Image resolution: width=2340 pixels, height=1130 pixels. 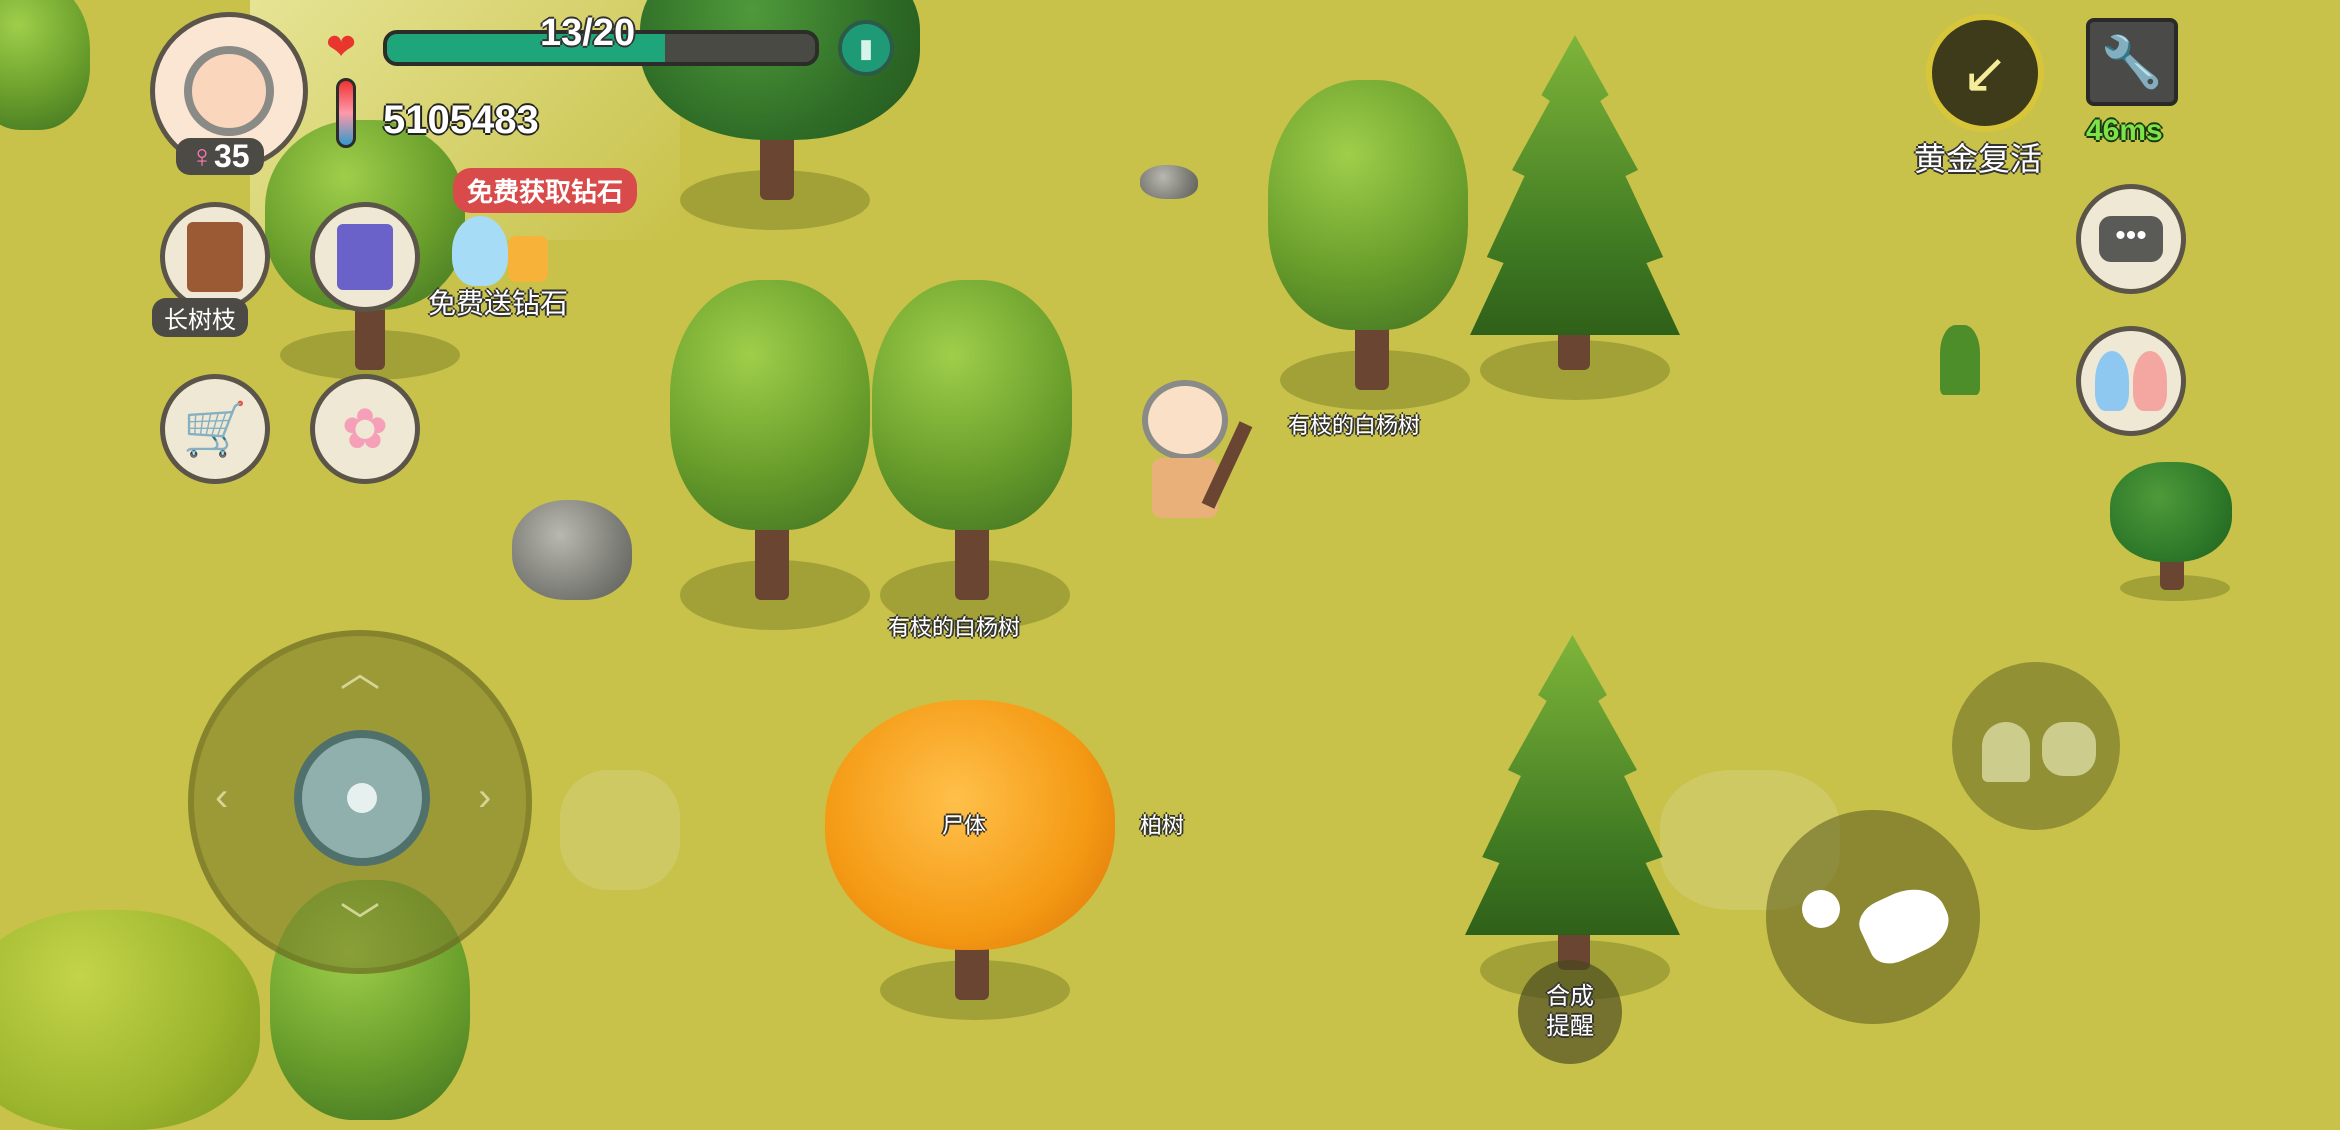 What do you see at coordinates (501, 250) in the screenshot?
I see `free-diamond-button` at bounding box center [501, 250].